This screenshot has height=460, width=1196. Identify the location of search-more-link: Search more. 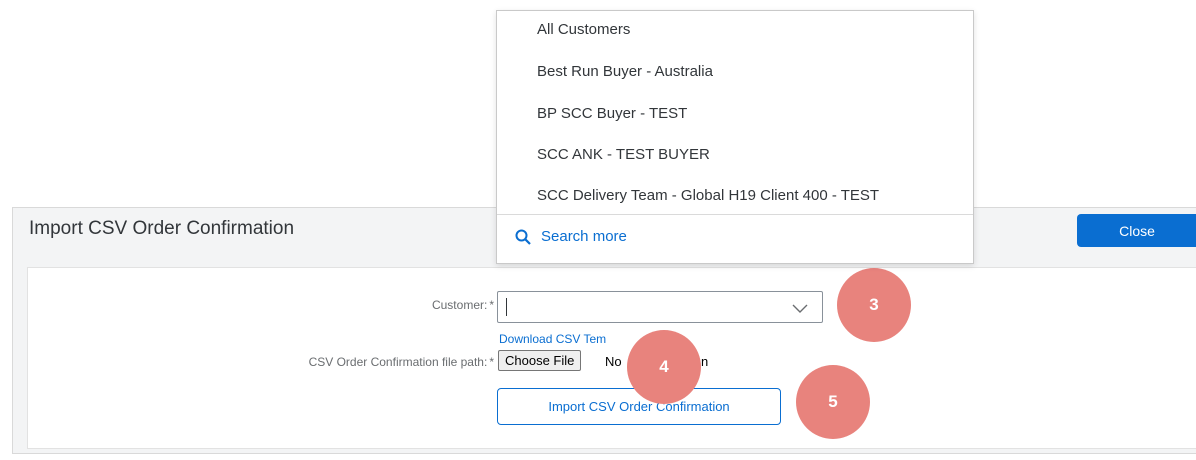
(571, 236).